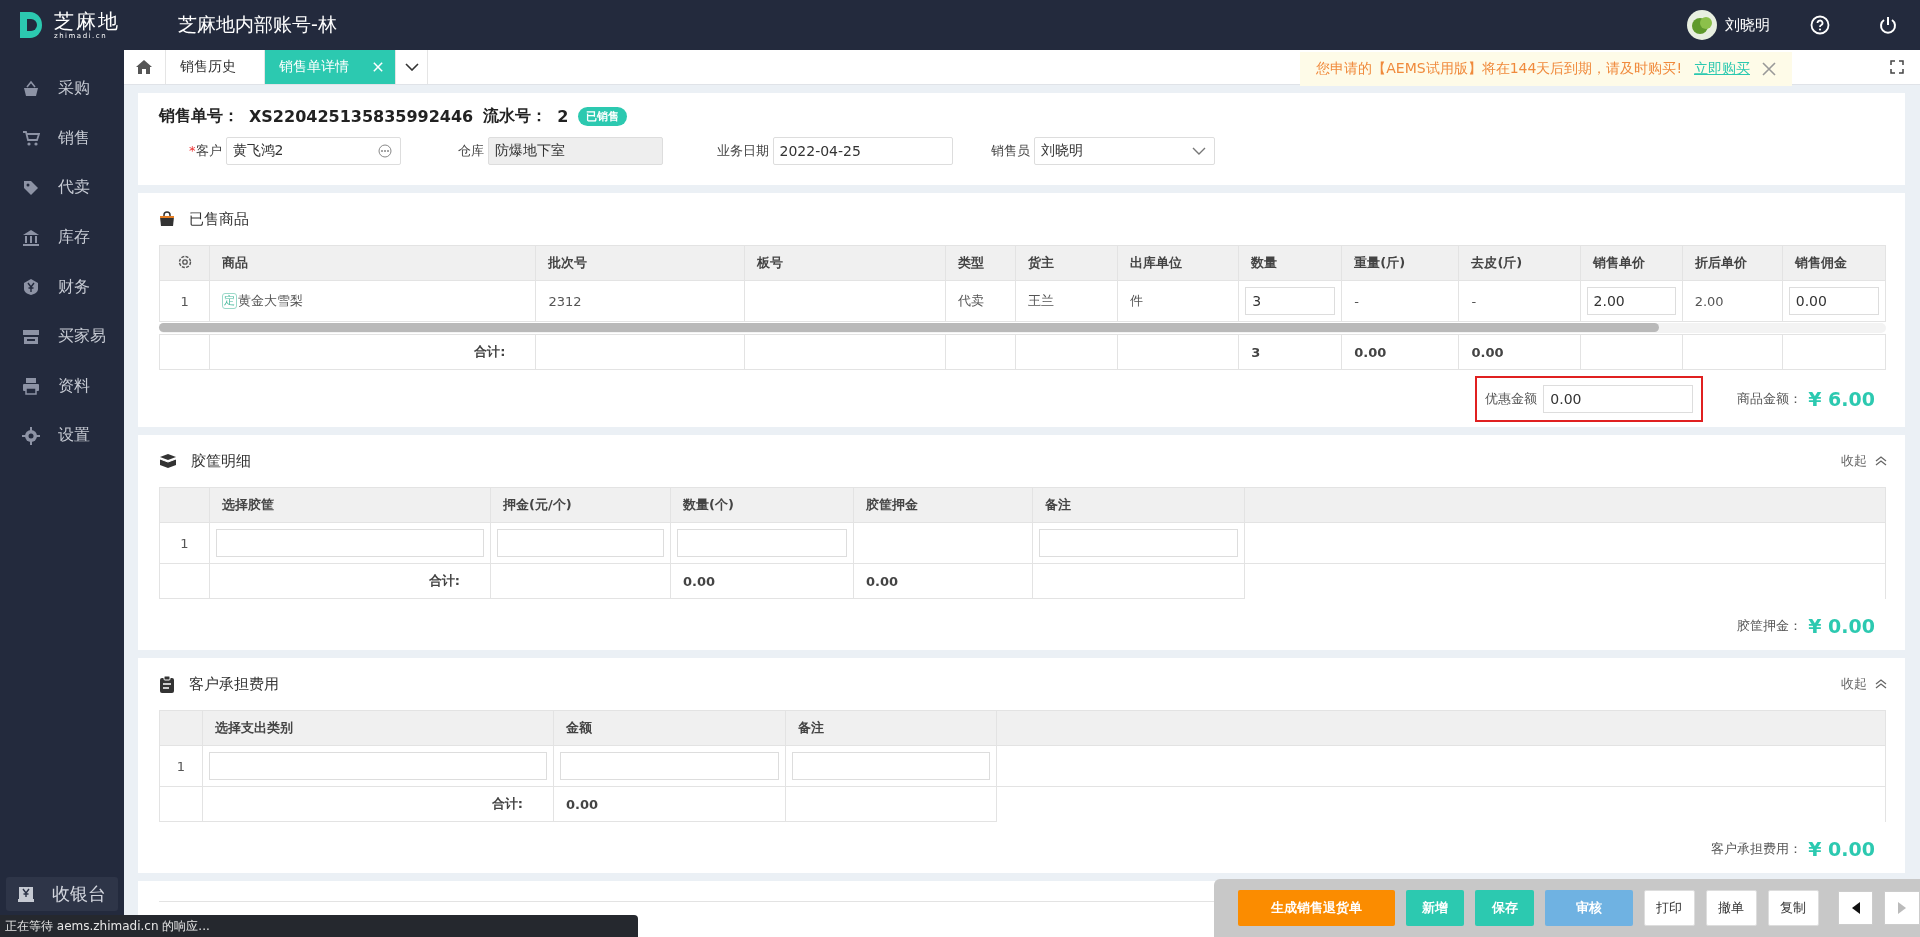 This screenshot has height=937, width=1920. I want to click on column-header: 押金(元/个), so click(580, 505).